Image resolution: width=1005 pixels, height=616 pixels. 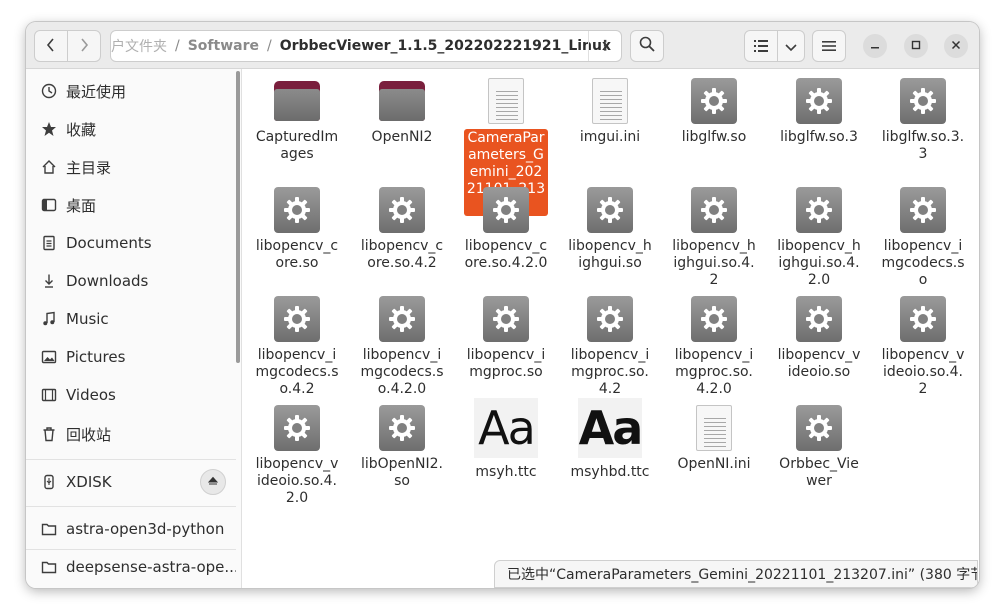 What do you see at coordinates (238, 217) in the screenshot?
I see `sidebar-scrollbar` at bounding box center [238, 217].